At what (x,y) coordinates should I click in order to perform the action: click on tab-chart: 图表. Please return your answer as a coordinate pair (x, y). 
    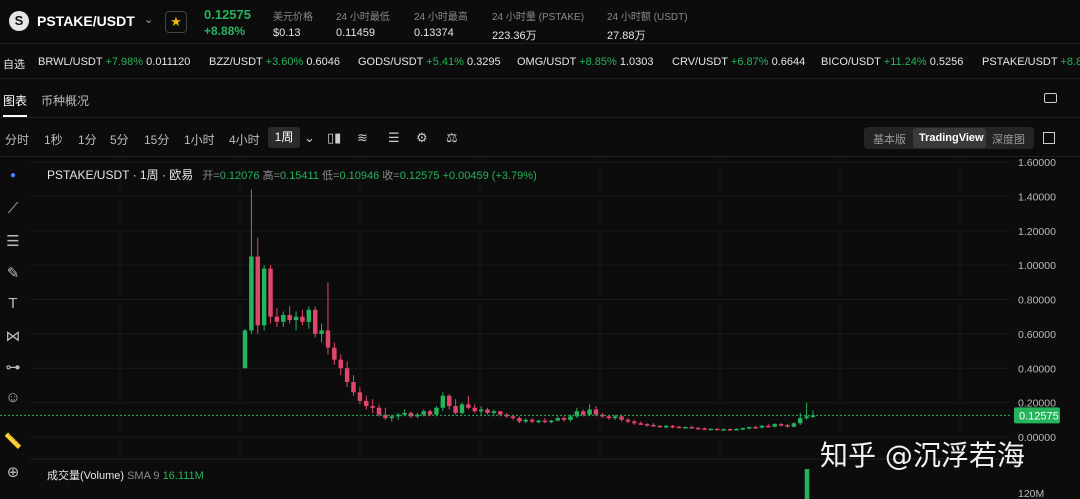
    Looking at the image, I should click on (15, 100).